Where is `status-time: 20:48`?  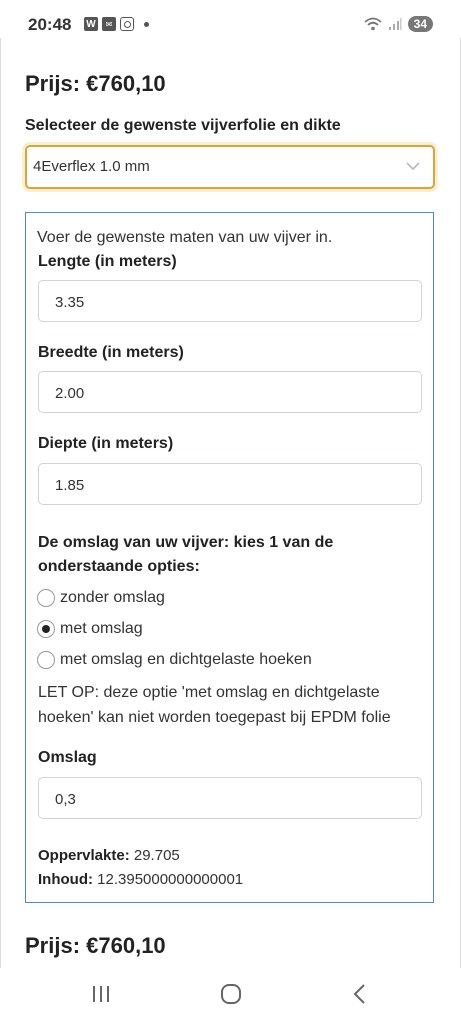 status-time: 20:48 is located at coordinates (50, 24).